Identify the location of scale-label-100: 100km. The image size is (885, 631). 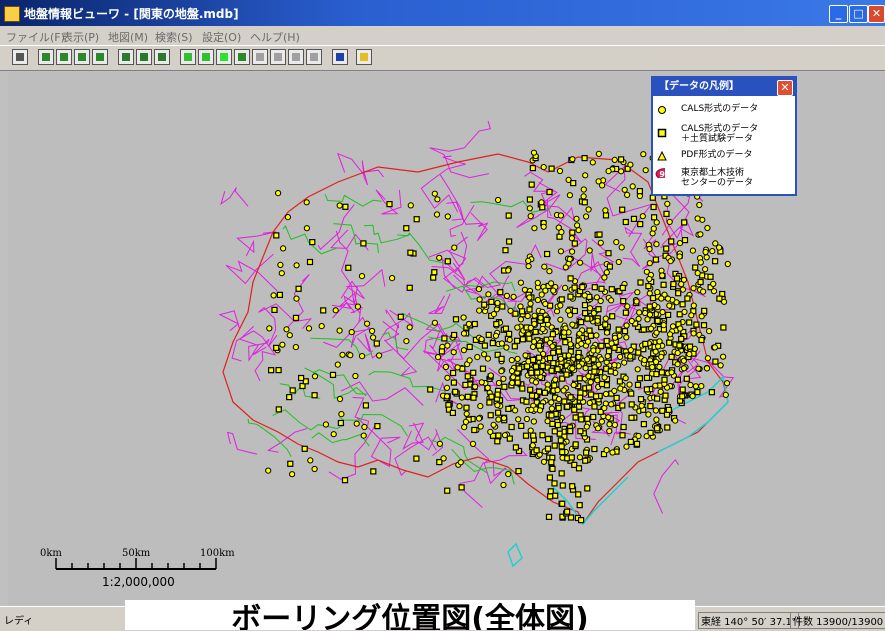
(217, 553).